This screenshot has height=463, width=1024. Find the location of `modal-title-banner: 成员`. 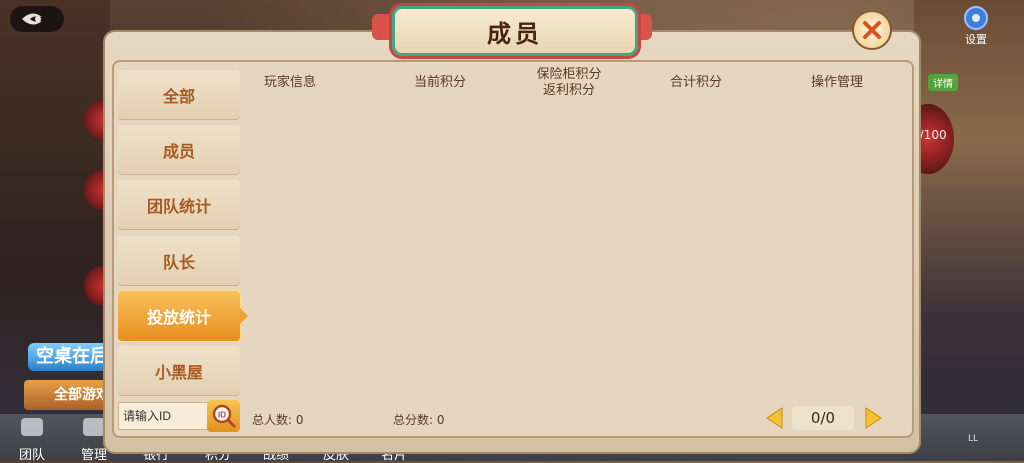

modal-title-banner: 成员 is located at coordinates (515, 31).